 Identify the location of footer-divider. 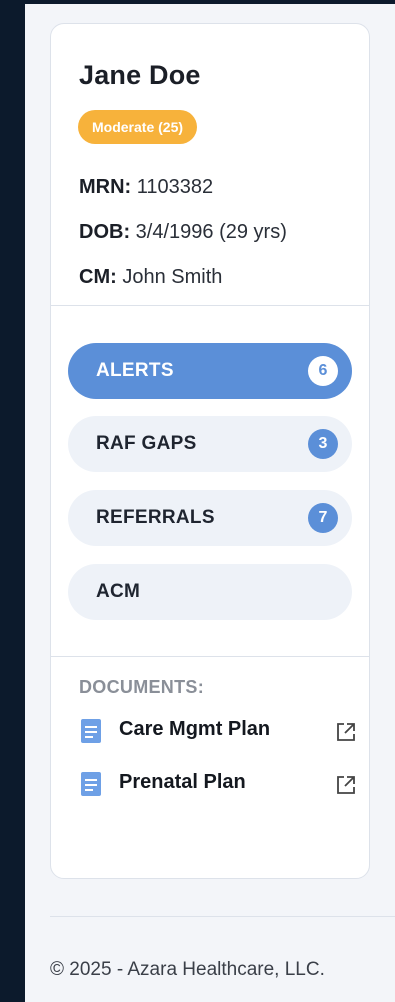
(222, 916).